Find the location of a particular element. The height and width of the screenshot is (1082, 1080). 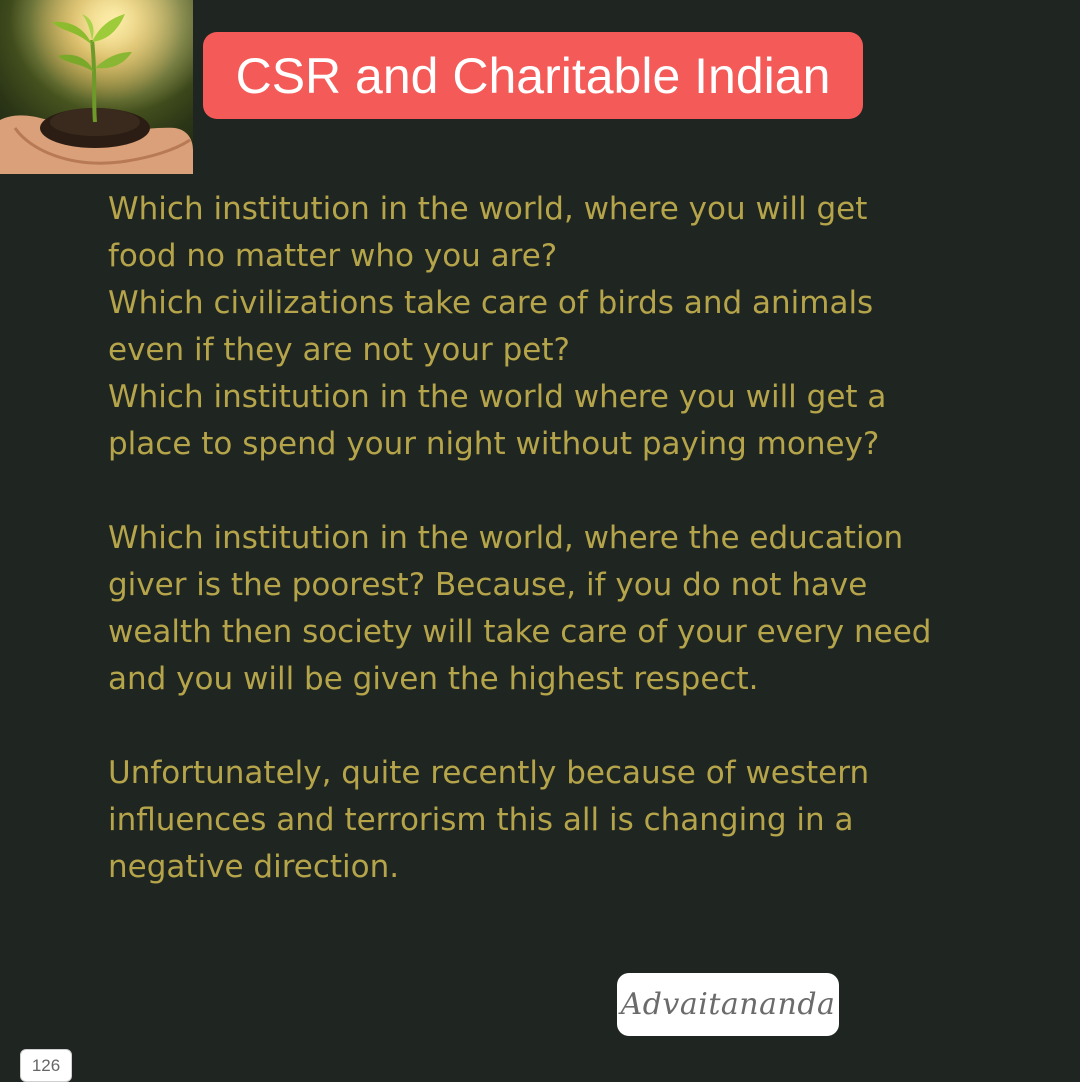

text-line: food no matter who you are? is located at coordinates (333, 256).